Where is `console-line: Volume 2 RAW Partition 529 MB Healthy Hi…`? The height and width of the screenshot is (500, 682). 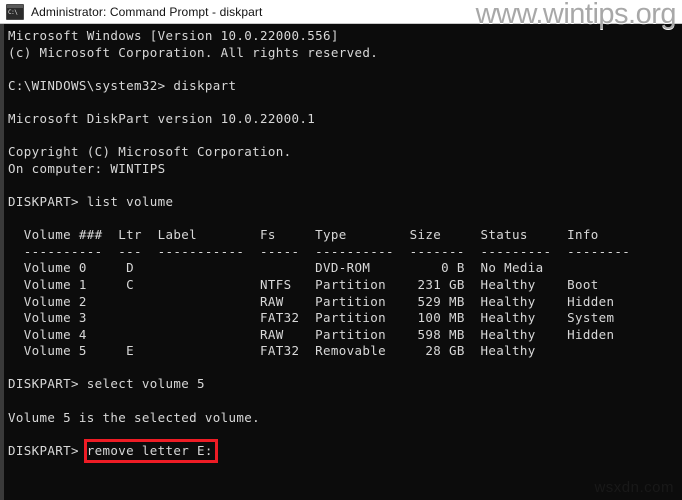 console-line: Volume 2 RAW Partition 529 MB Healthy Hi… is located at coordinates (311, 301).